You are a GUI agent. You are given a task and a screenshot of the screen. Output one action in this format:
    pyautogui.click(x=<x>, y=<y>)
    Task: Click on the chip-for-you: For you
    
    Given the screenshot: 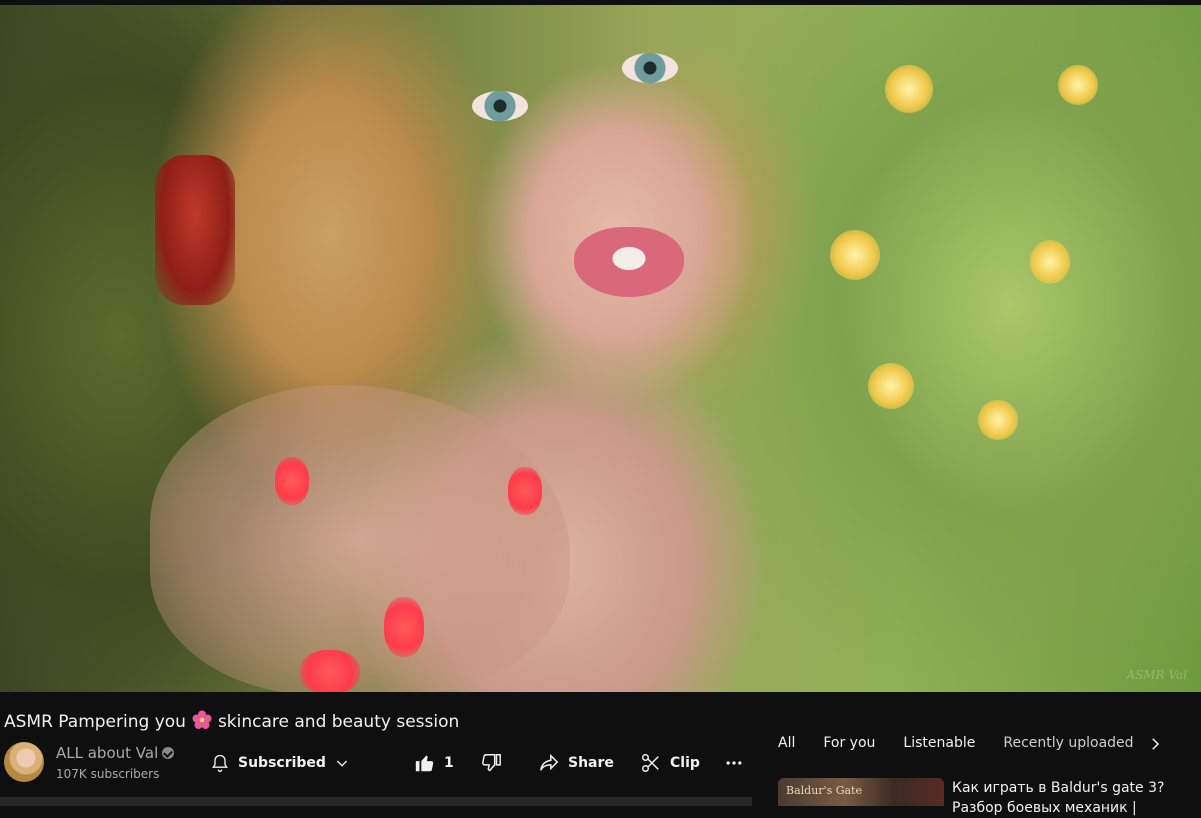 What is the action you would take?
    pyautogui.click(x=849, y=743)
    